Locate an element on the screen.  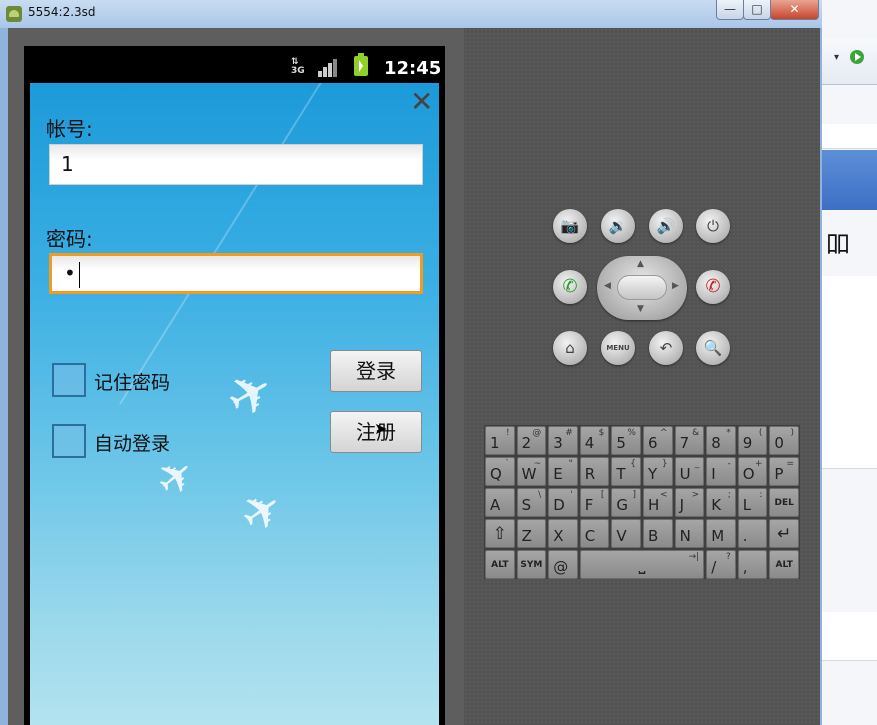
key-row2-4: T{ is located at coordinates (626, 471).